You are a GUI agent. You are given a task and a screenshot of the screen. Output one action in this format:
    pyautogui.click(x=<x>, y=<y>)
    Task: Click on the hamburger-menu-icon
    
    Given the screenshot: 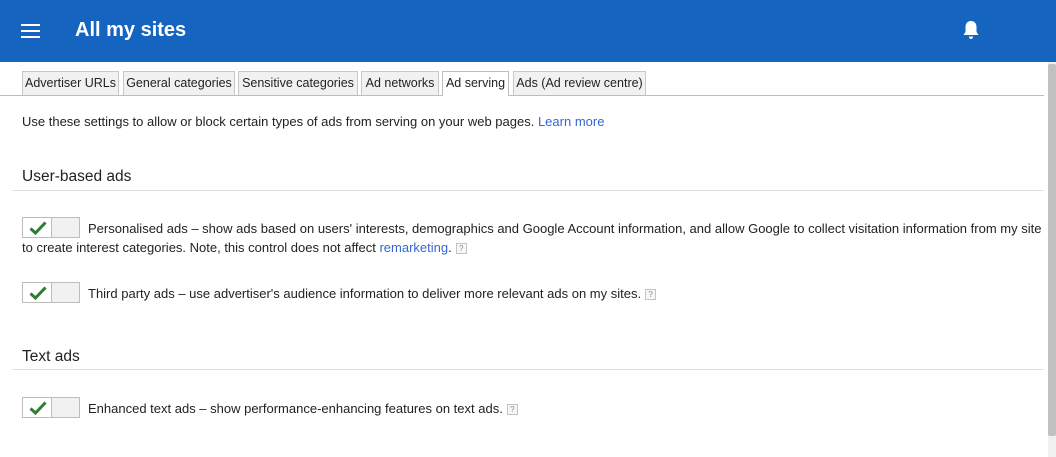 What is the action you would take?
    pyautogui.click(x=30, y=31)
    